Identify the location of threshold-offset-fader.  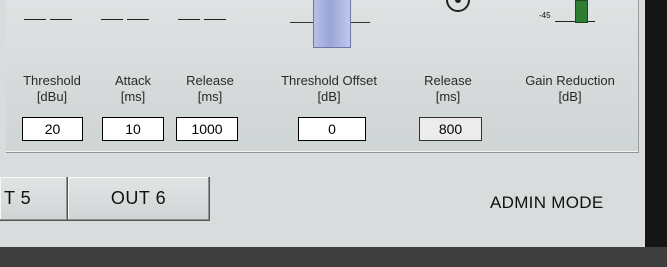
(332, 24).